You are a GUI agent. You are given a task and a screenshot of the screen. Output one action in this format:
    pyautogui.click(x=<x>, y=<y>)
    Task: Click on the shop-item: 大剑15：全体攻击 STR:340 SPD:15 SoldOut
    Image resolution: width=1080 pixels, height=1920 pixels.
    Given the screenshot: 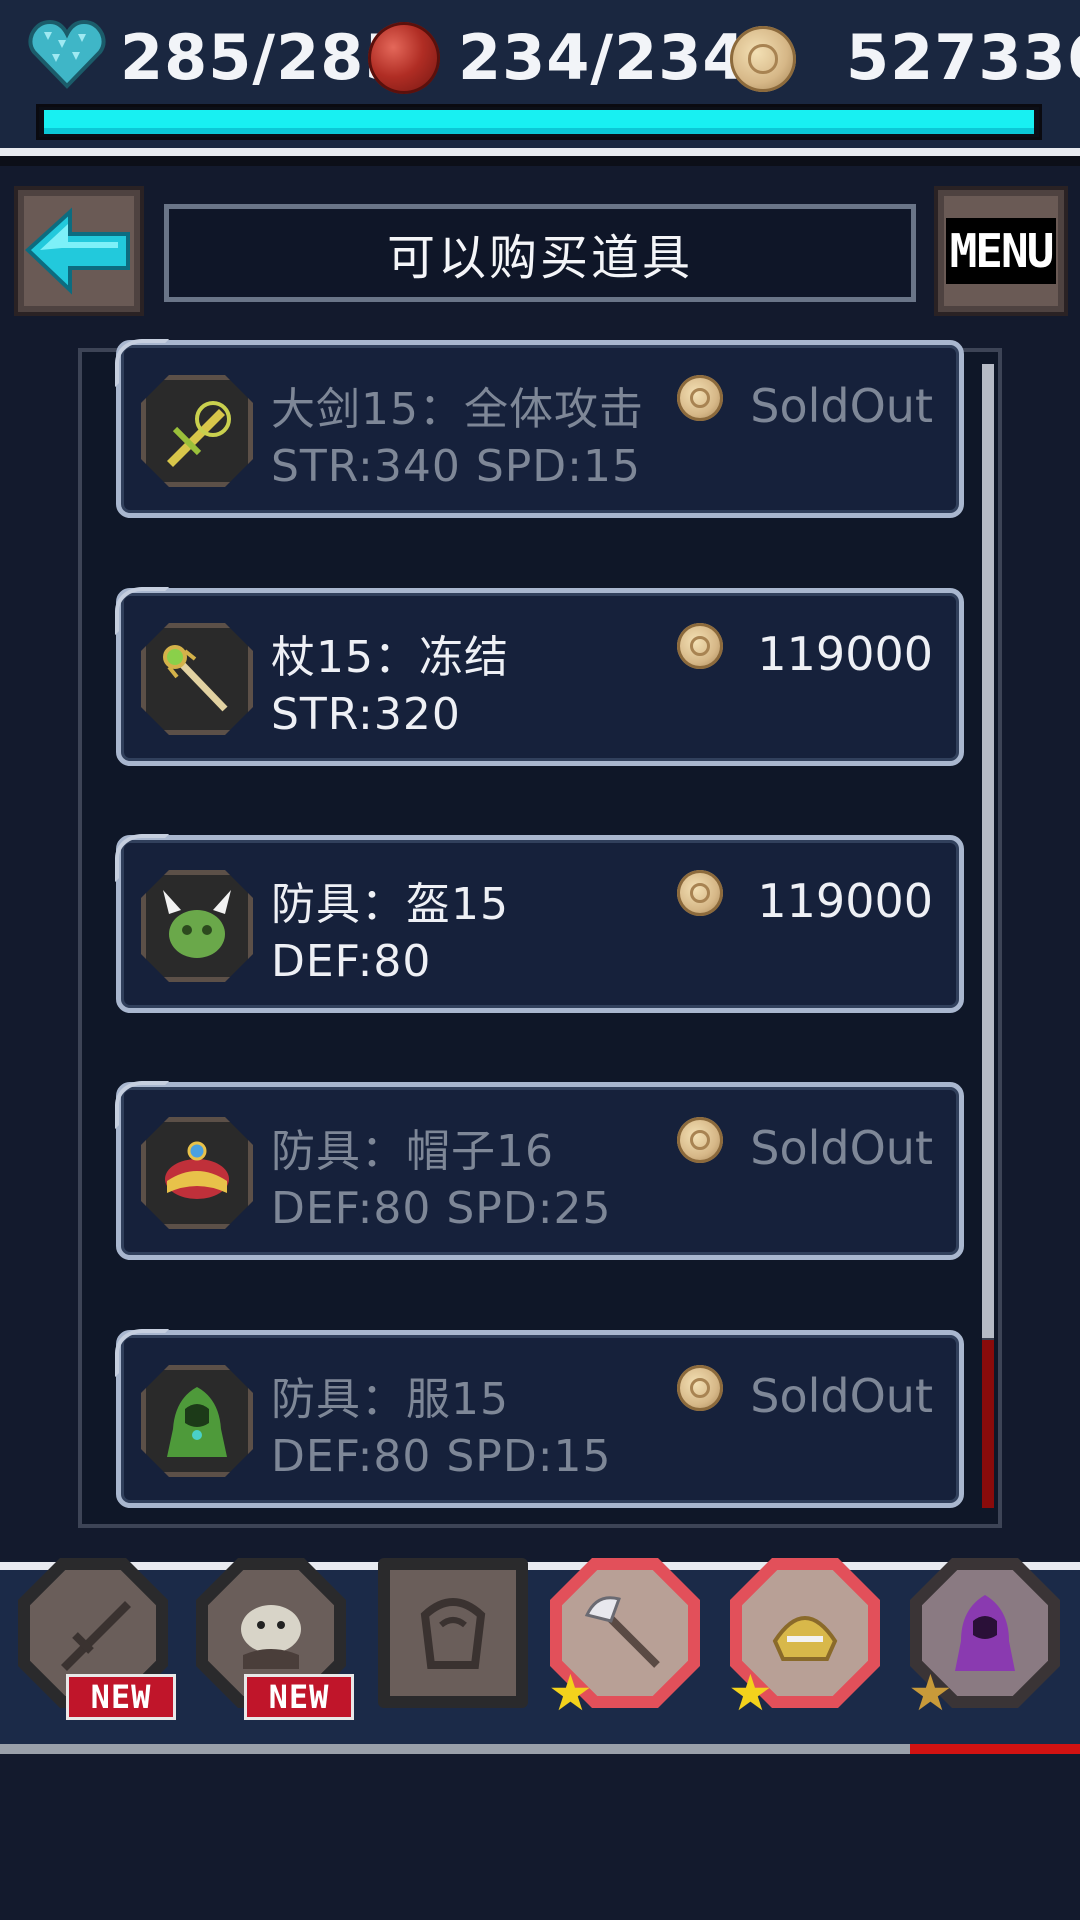 What is the action you would take?
    pyautogui.click(x=539, y=428)
    